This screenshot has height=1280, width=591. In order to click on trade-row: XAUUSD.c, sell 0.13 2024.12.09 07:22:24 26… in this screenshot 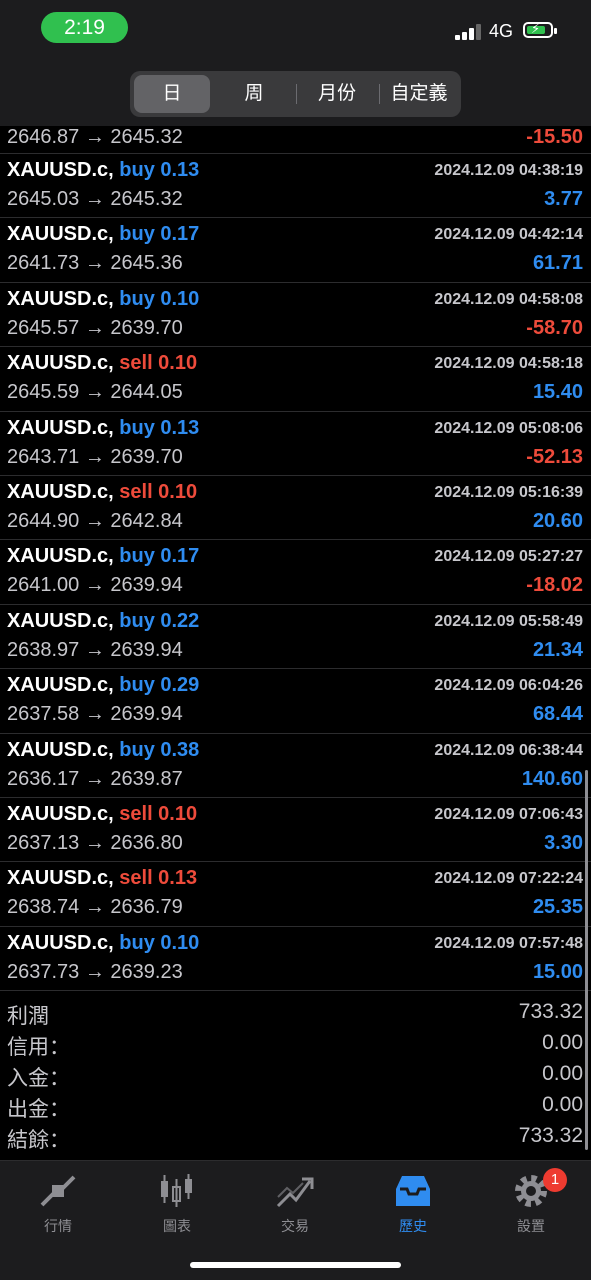, I will do `click(295, 894)`.